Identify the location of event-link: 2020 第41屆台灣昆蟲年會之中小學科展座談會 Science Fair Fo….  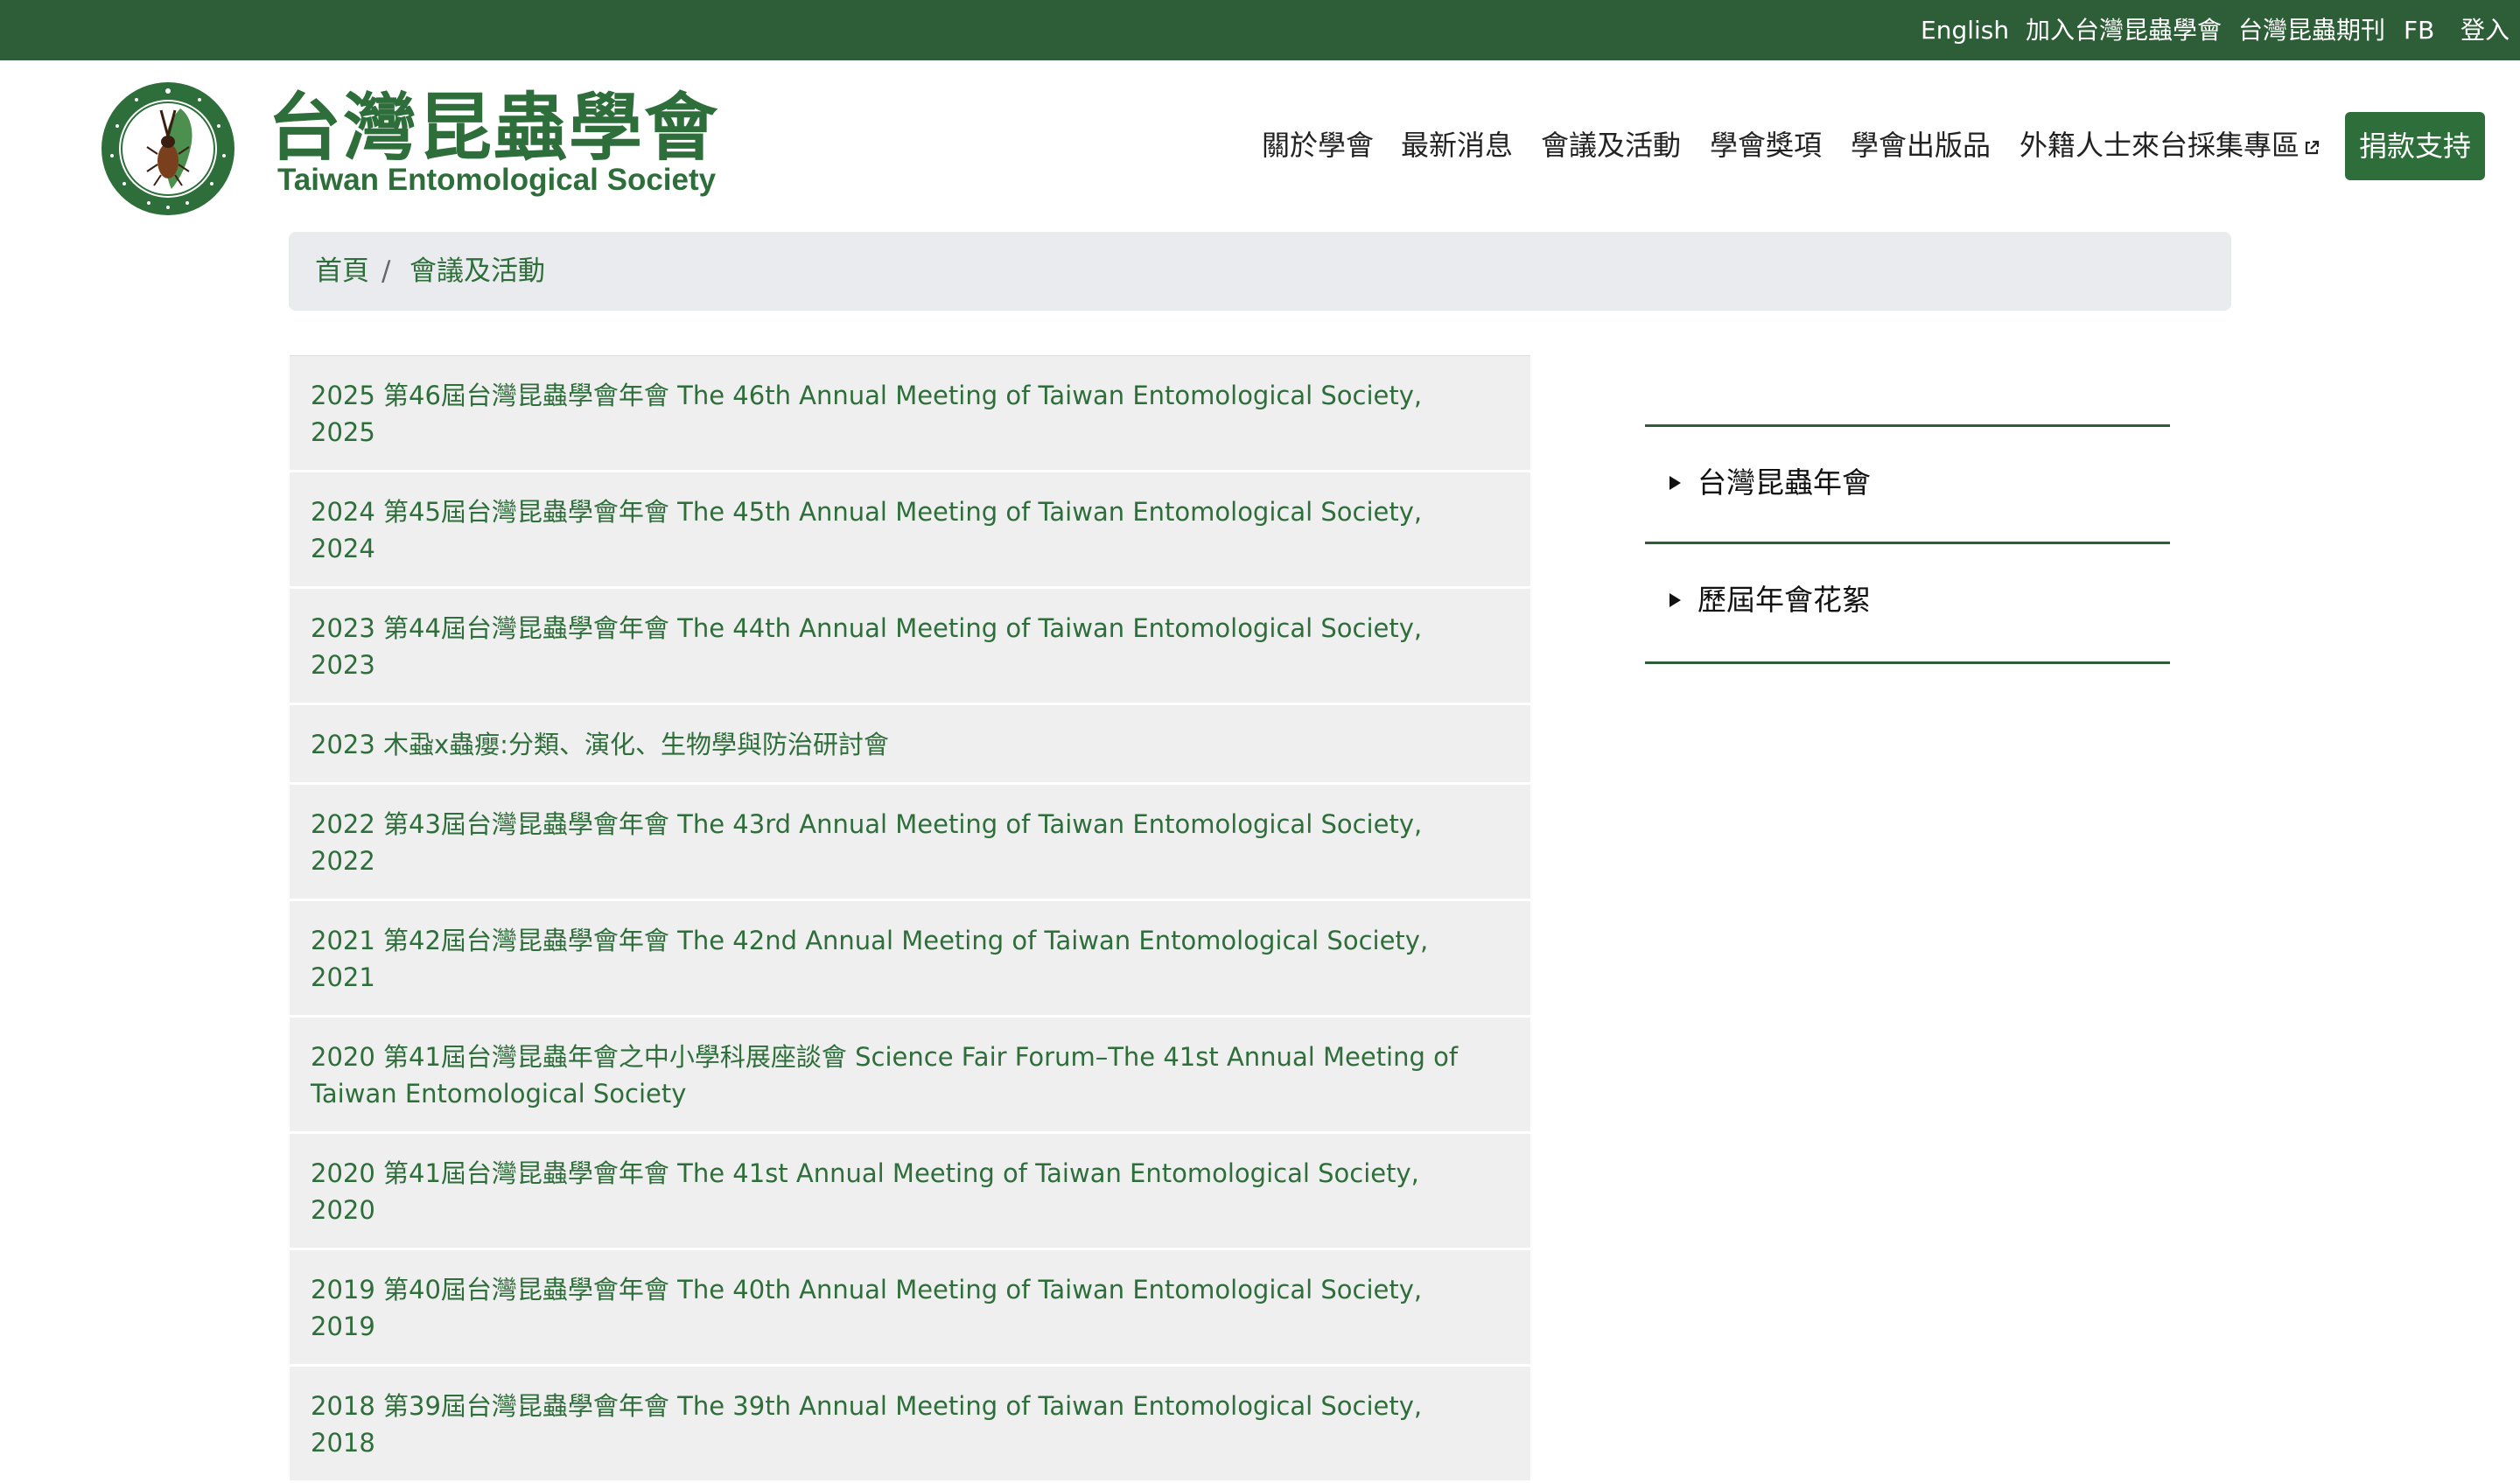
(910, 1076).